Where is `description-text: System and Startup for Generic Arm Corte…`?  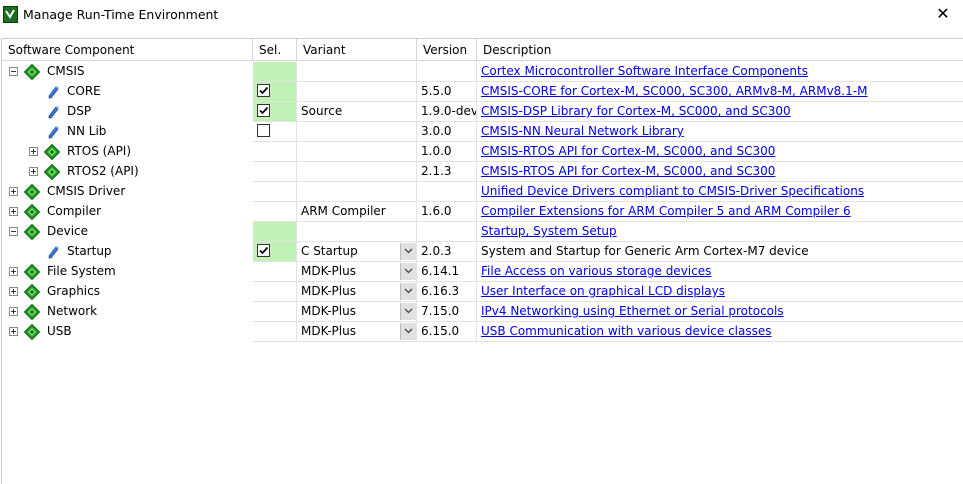 description-text: System and Startup for Generic Arm Corte… is located at coordinates (645, 251).